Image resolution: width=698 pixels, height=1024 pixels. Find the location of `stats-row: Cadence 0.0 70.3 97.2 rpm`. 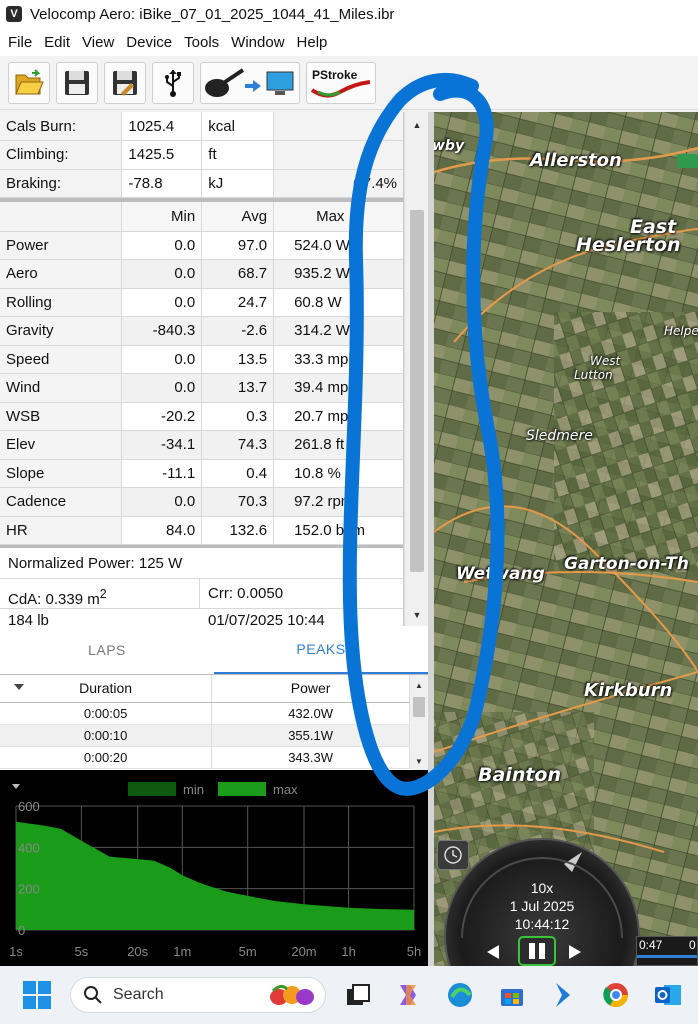

stats-row: Cadence 0.0 70.3 97.2 rpm is located at coordinates (201, 502).